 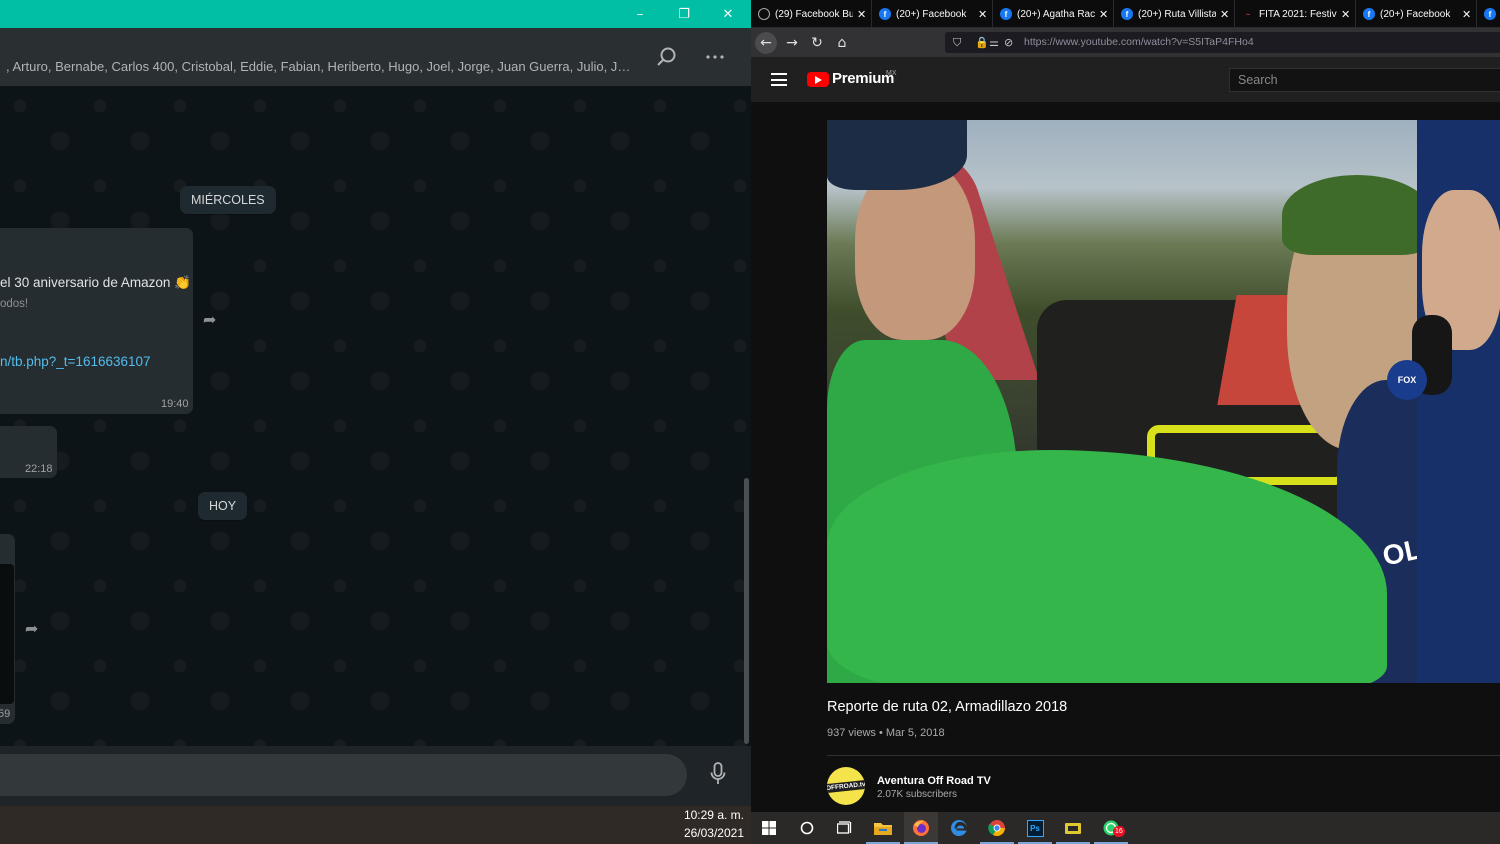 What do you see at coordinates (1073, 828) in the screenshot?
I see `app-icon` at bounding box center [1073, 828].